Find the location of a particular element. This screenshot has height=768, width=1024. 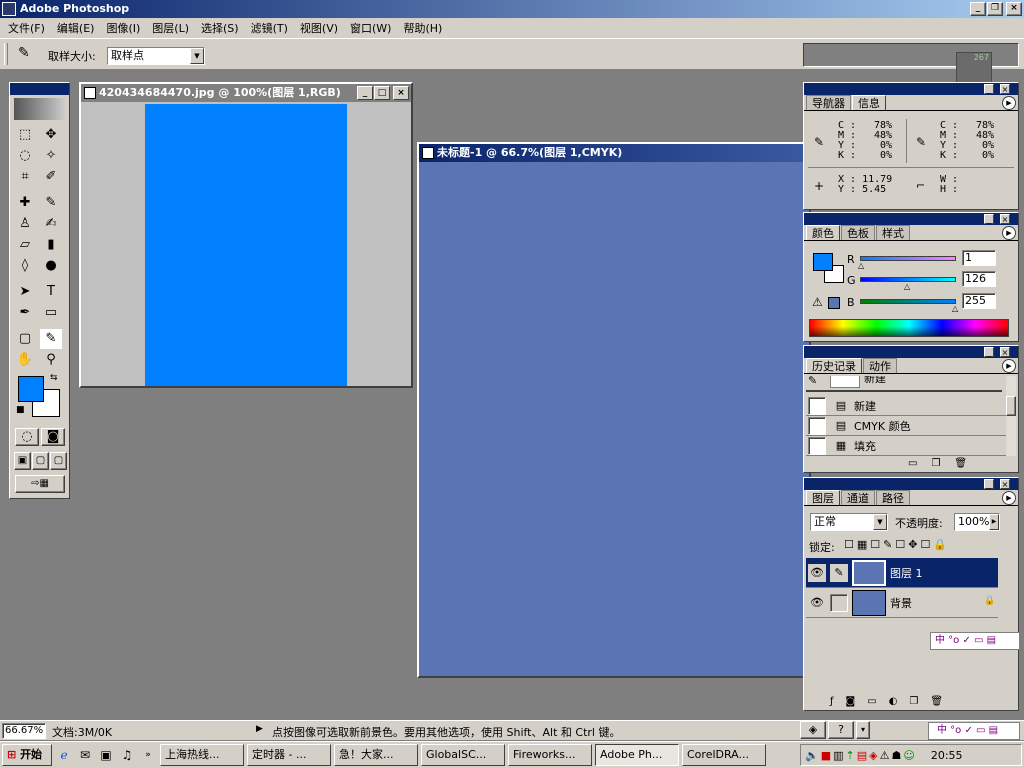

ime-toolbar: 中 °o ✓ ▭ ▤ is located at coordinates (974, 731).